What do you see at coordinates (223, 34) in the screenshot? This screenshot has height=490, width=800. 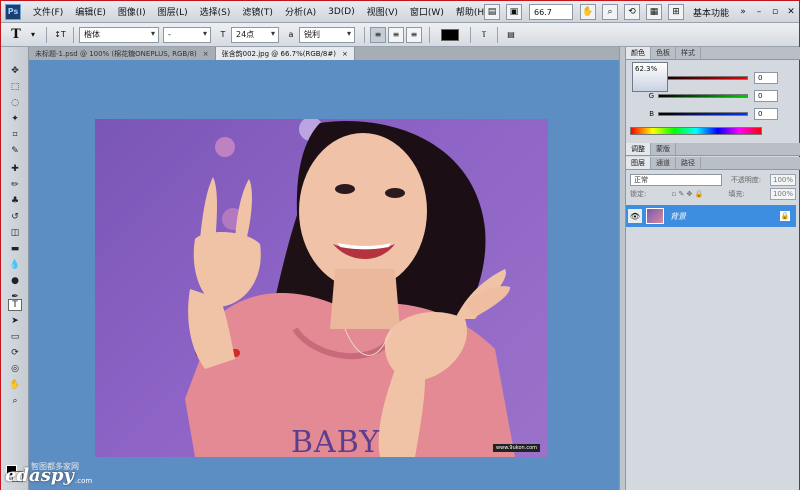 I see `font-size-icon: T` at bounding box center [223, 34].